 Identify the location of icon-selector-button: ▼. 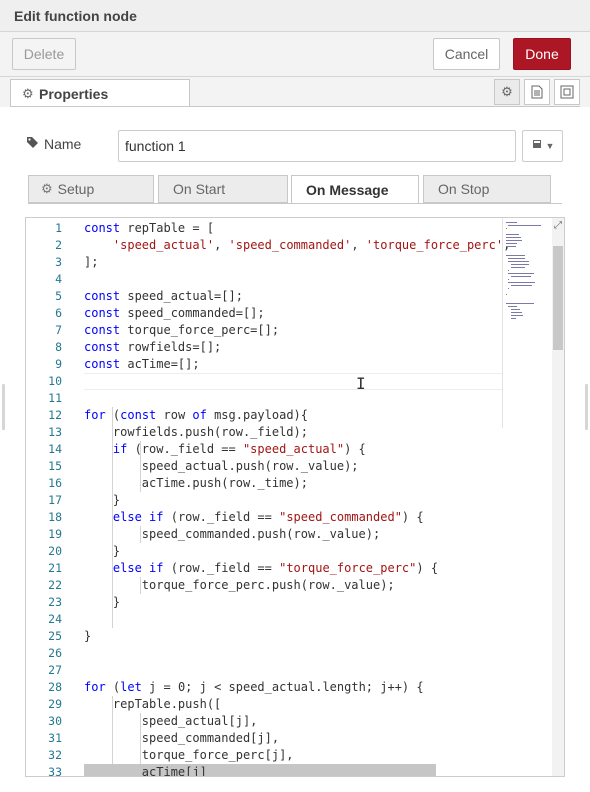
(542, 146).